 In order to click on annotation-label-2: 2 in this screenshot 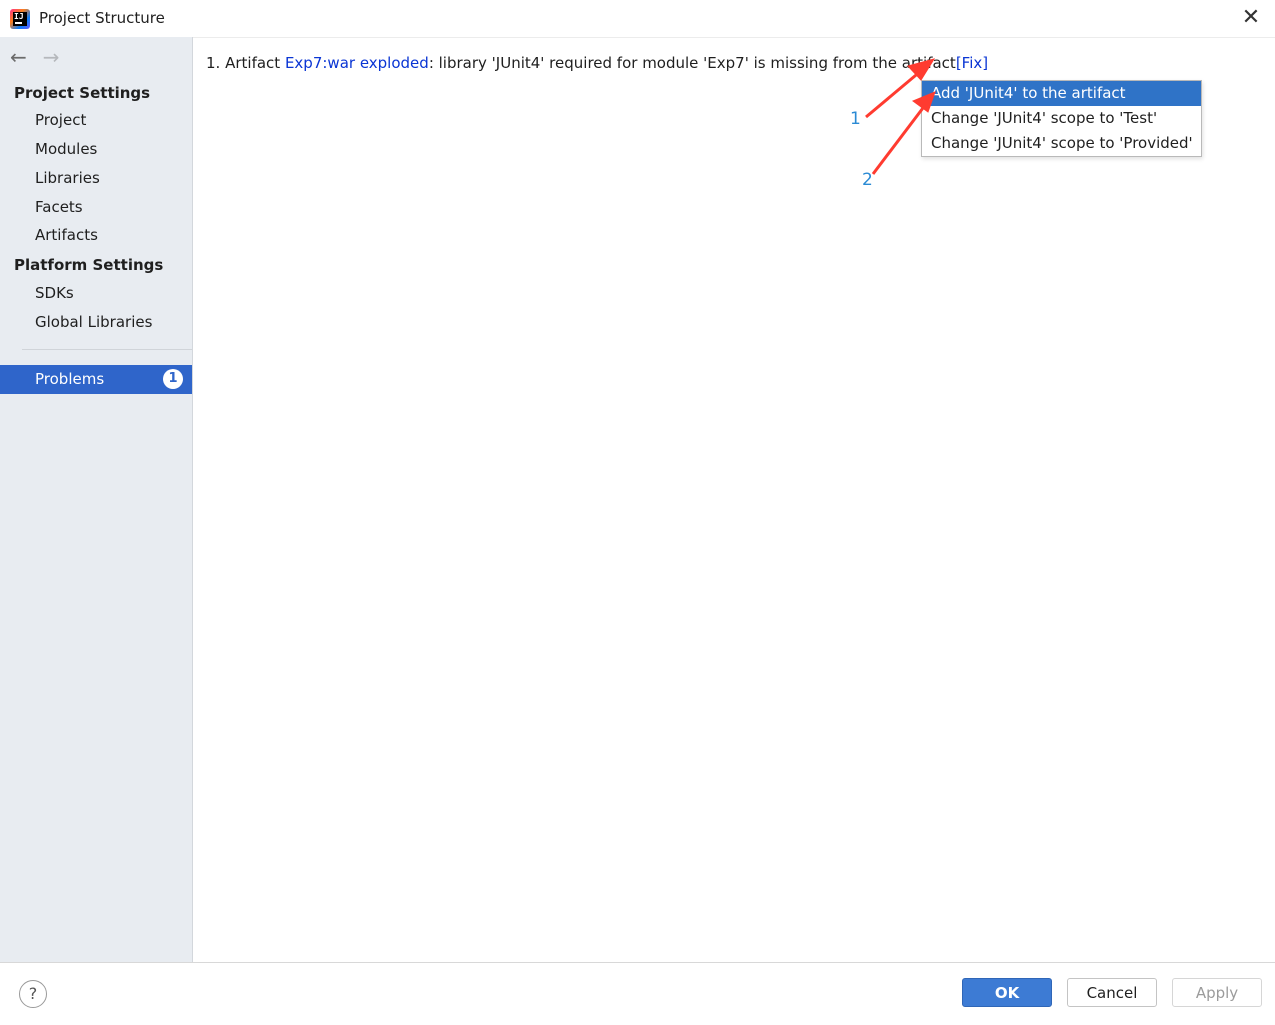, I will do `click(867, 180)`.